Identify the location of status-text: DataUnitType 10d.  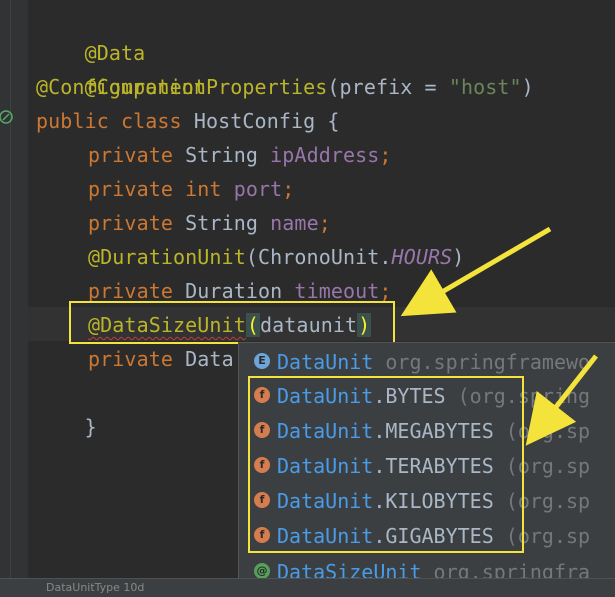
(95, 587).